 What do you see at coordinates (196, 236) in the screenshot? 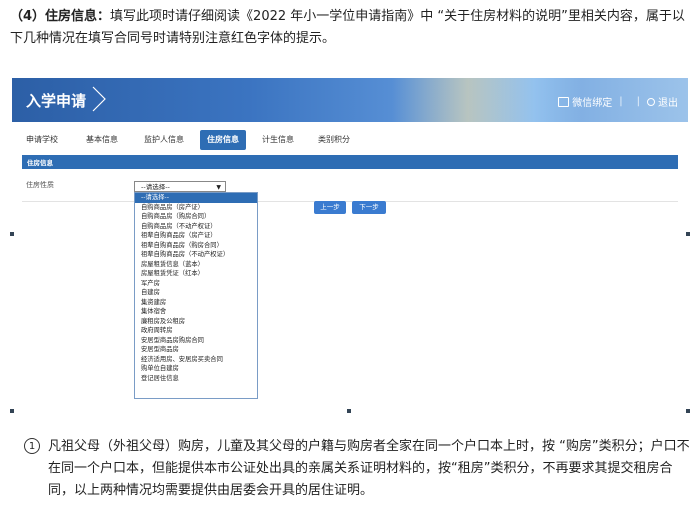
I see `dropdown-option: 祖辈自购商品房（房产证）` at bounding box center [196, 236].